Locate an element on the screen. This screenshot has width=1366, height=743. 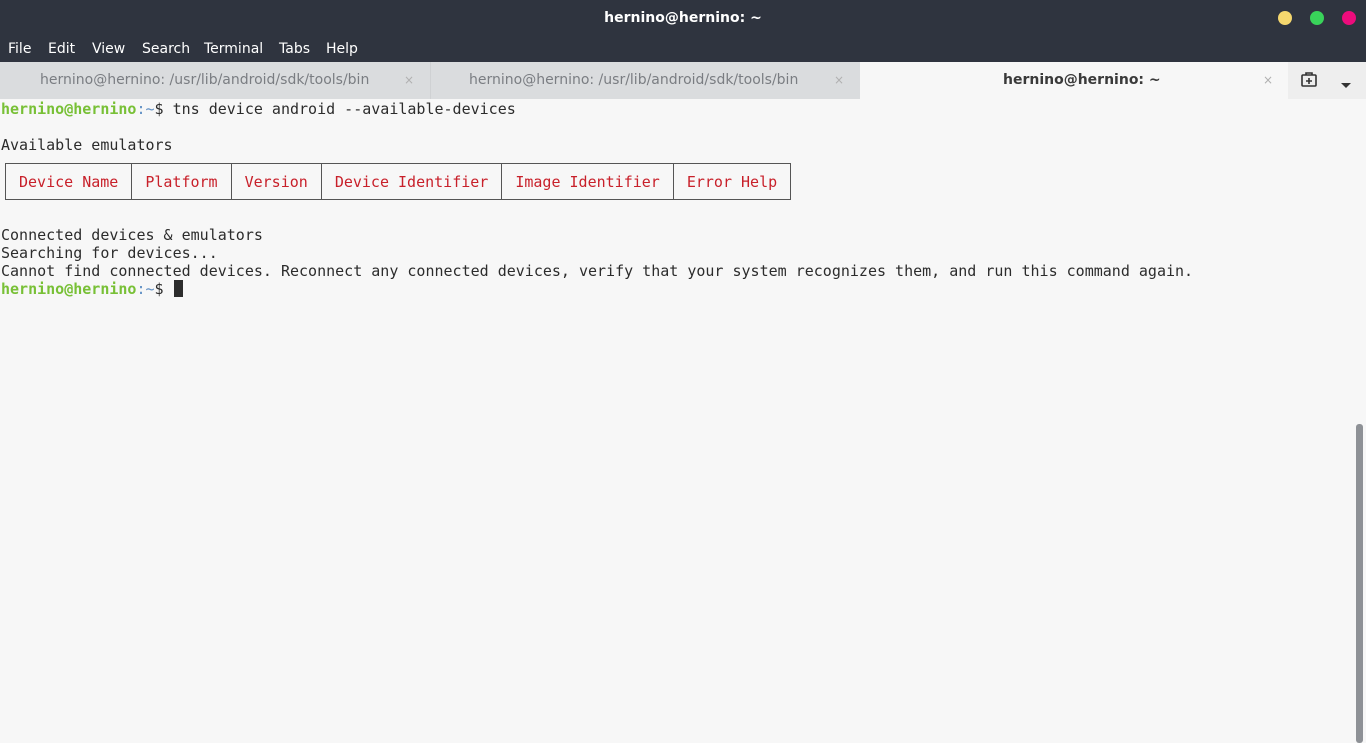
chevron-down-icon is located at coordinates (1346, 81).